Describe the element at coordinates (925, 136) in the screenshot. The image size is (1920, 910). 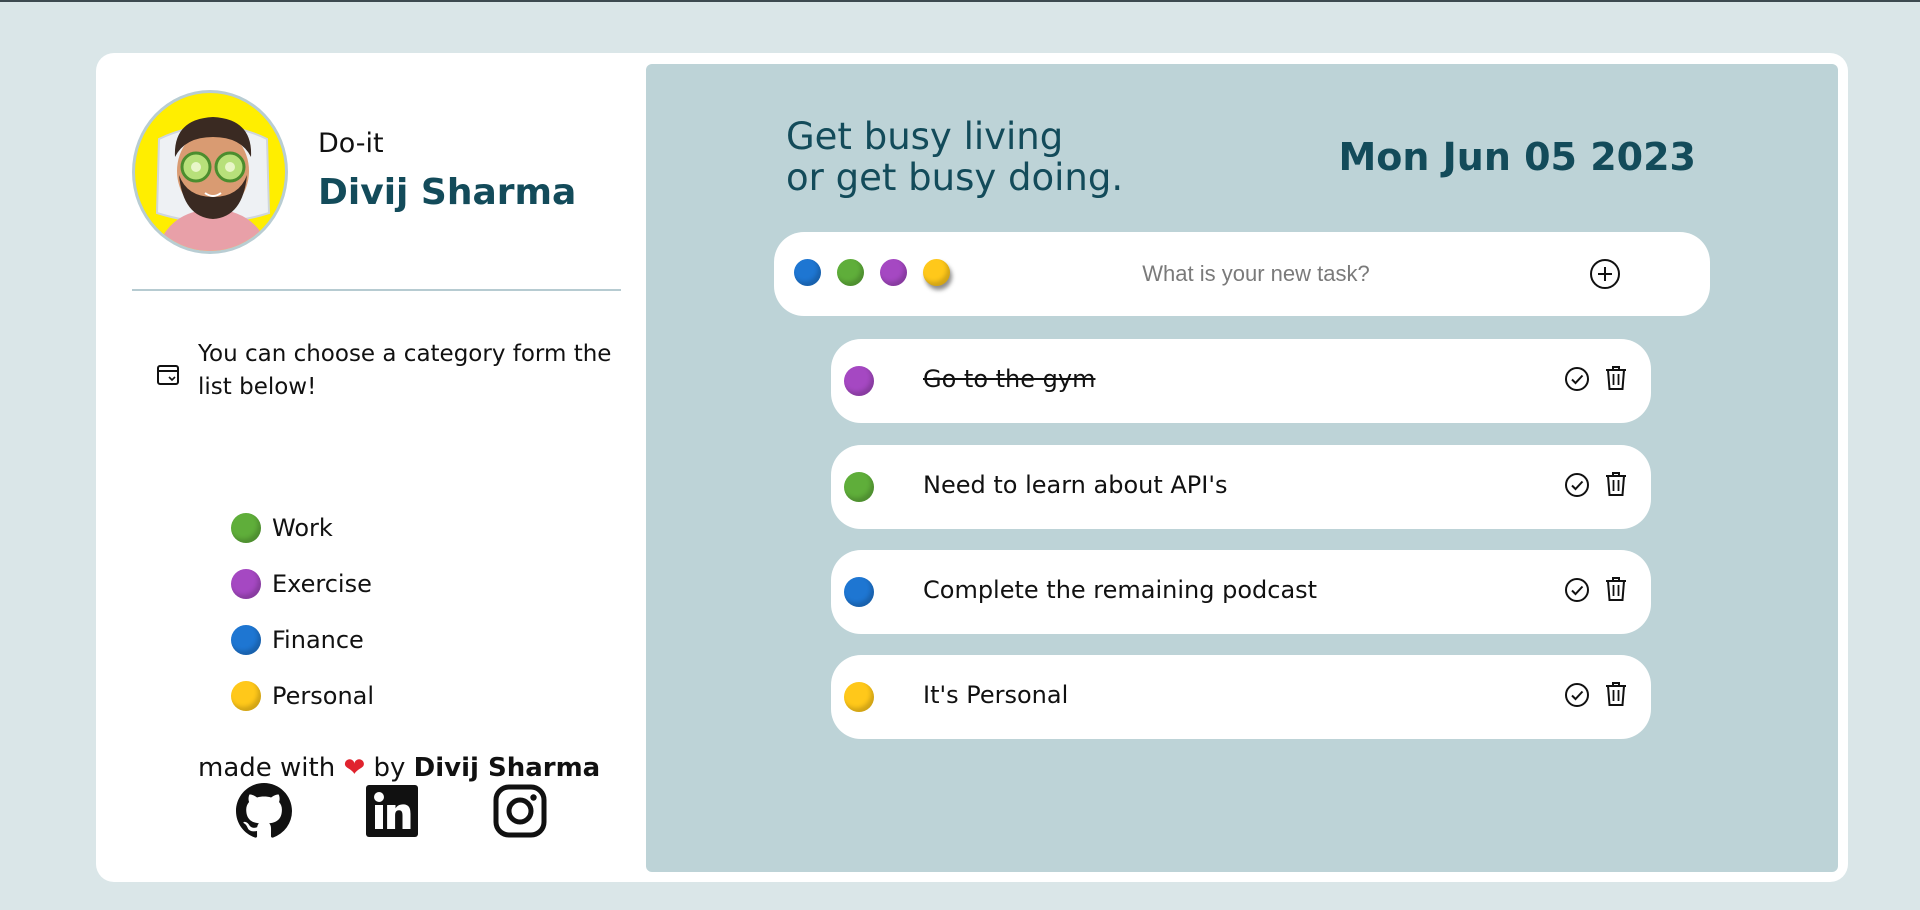
I see `quote-line-1: Get busy living` at that location.